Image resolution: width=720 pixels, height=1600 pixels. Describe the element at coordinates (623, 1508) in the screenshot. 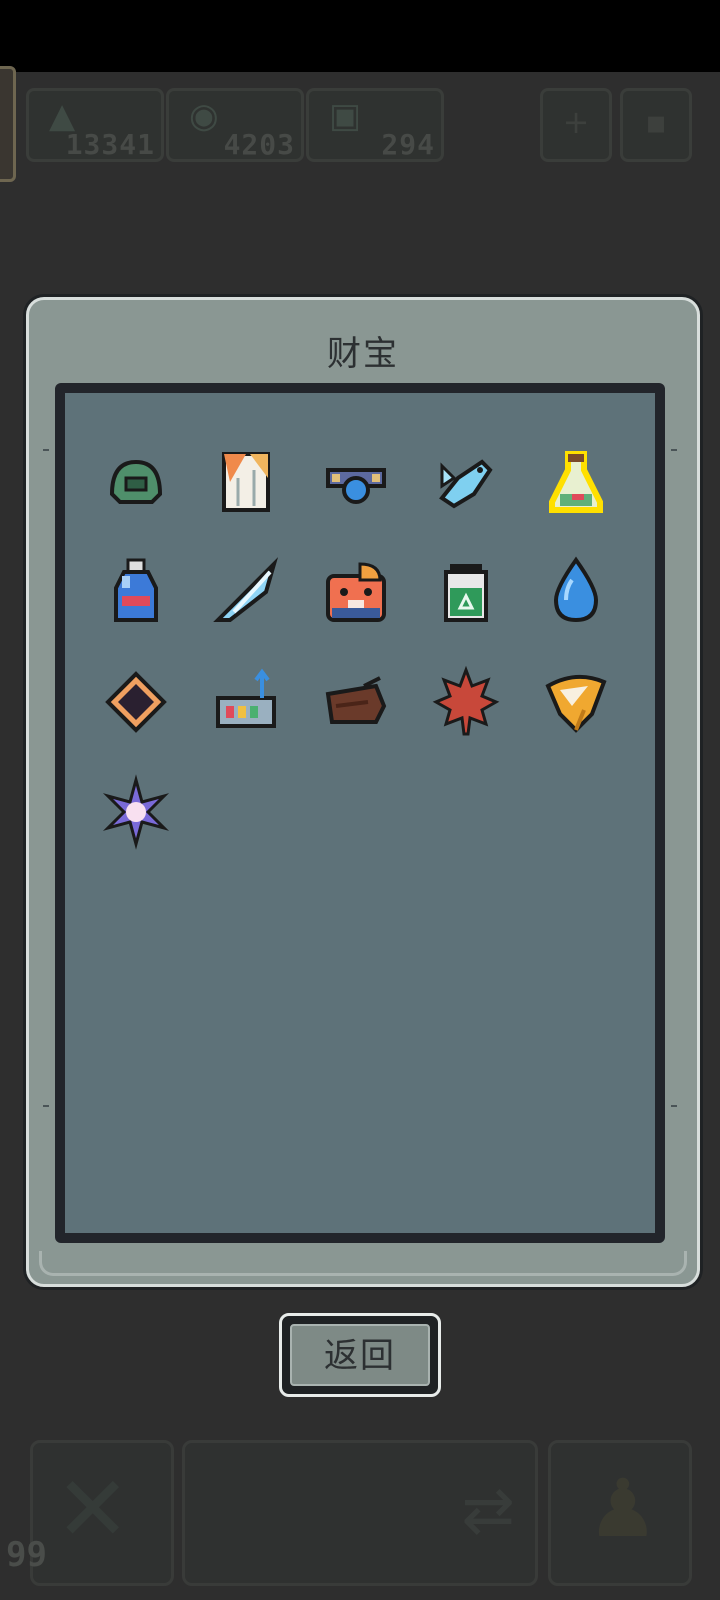

I see `character-icon: ♟` at that location.